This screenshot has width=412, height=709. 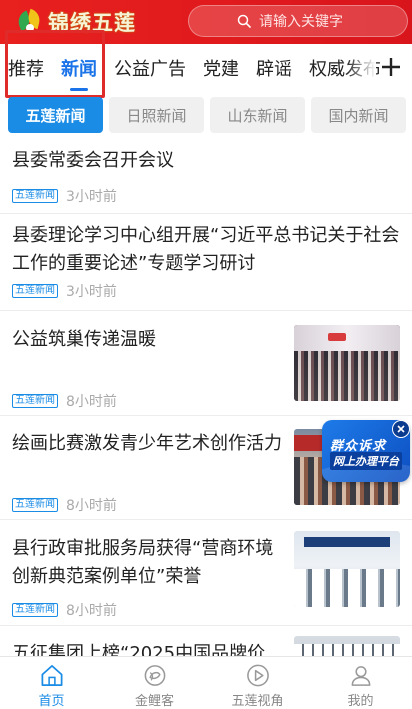 What do you see at coordinates (391, 67) in the screenshot?
I see `add-channel-icon` at bounding box center [391, 67].